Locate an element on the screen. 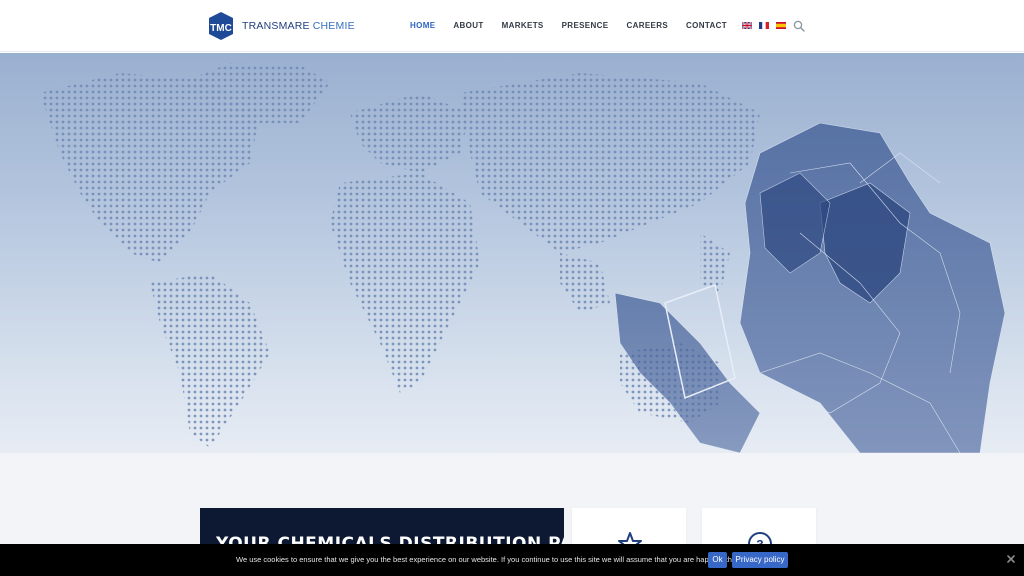 Image resolution: width=1024 pixels, height=576 pixels. french-flag-icon is located at coordinates (763, 25).